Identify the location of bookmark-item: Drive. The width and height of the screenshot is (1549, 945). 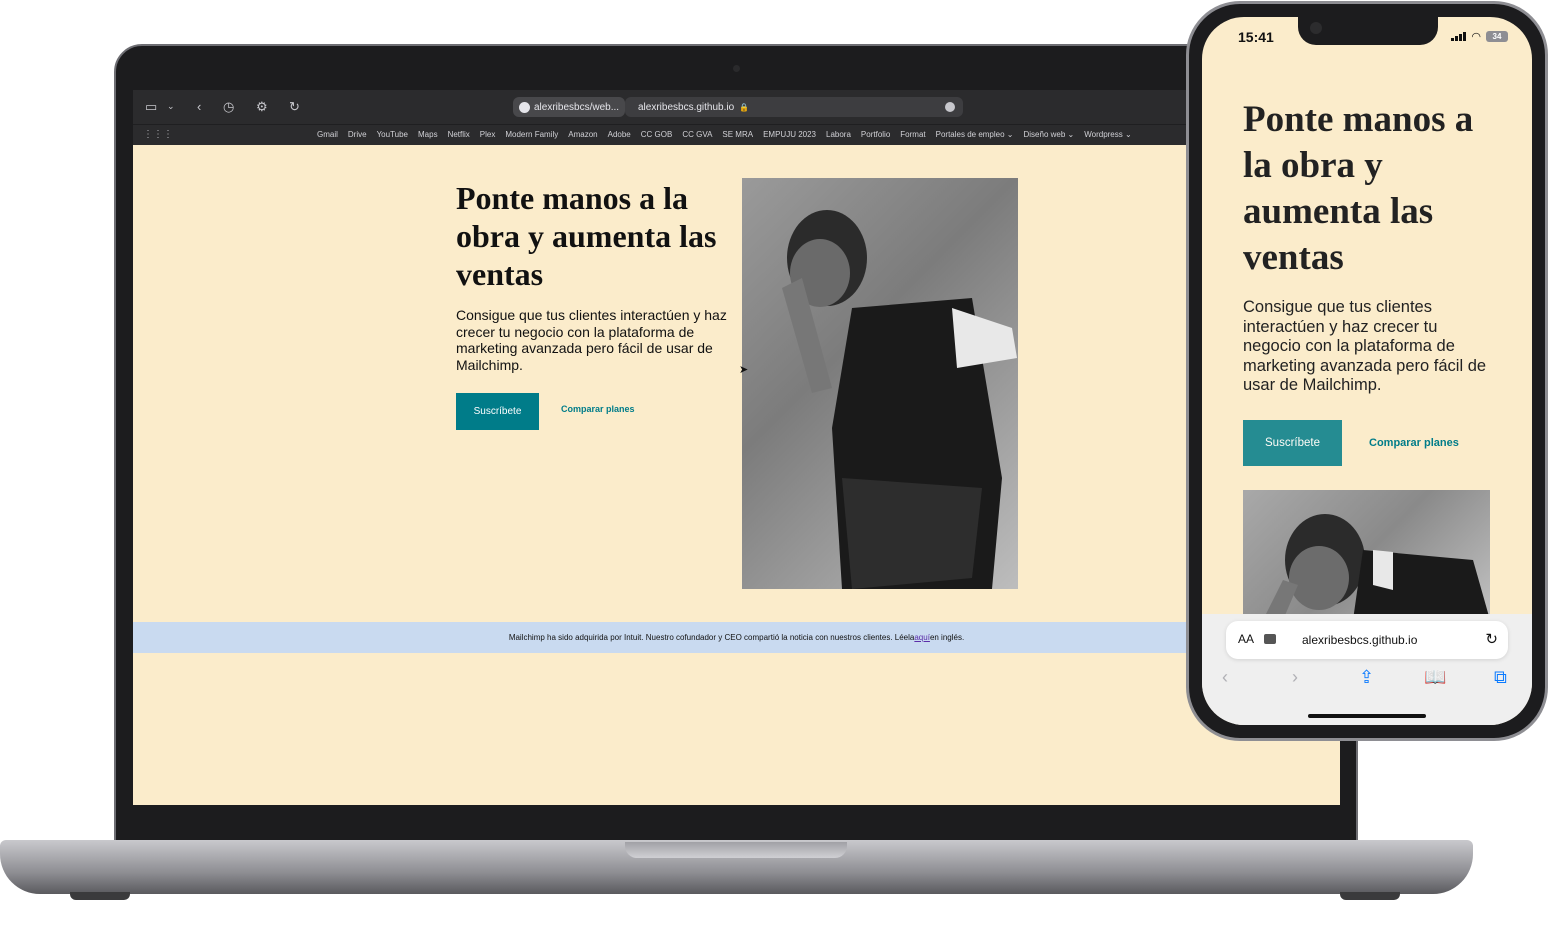
(357, 134).